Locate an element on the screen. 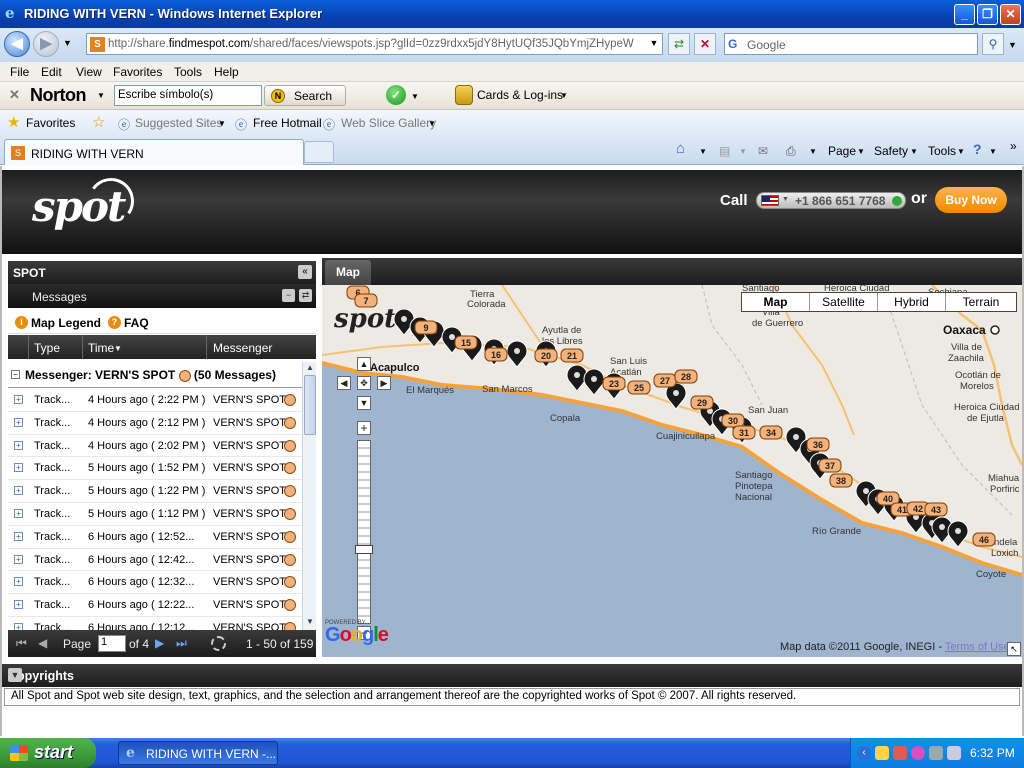  tab-riding-with-vern: S RIDING WITH VERN is located at coordinates (154, 152).